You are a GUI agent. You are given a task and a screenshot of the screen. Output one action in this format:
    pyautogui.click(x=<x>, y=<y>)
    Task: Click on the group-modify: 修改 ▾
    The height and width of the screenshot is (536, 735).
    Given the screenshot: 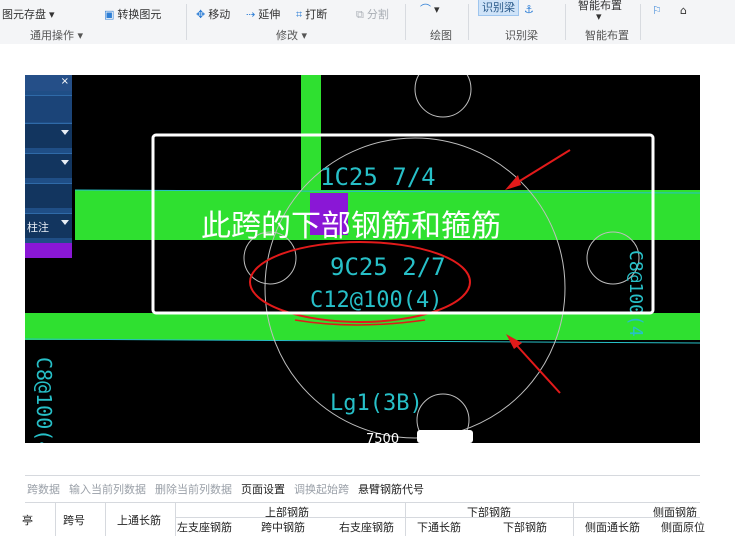 What is the action you would take?
    pyautogui.click(x=291, y=35)
    